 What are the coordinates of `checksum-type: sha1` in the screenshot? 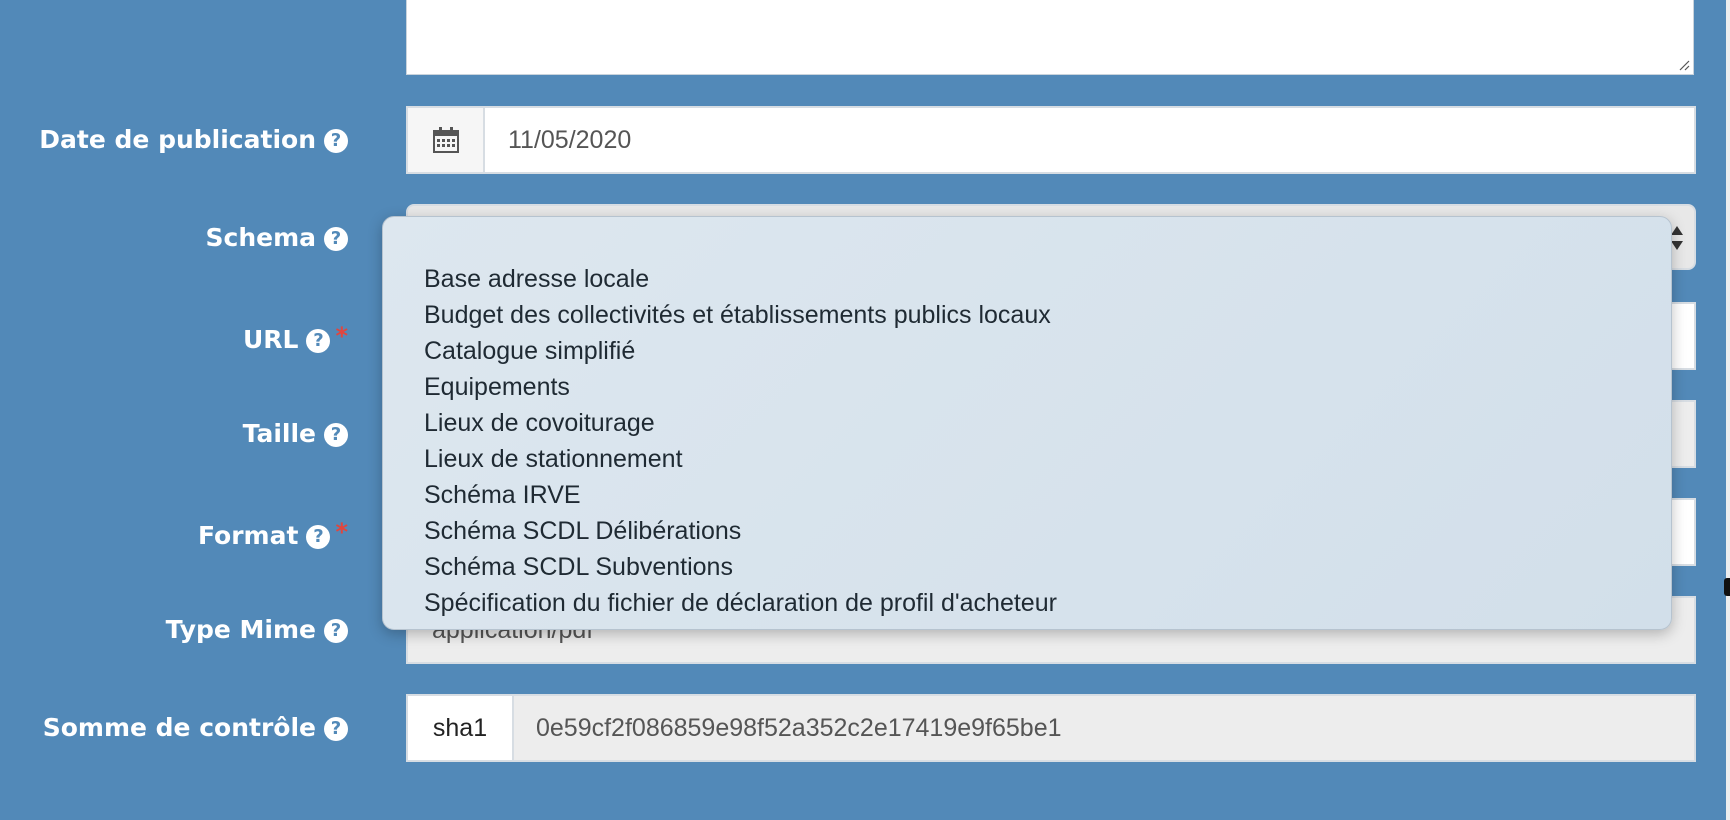 It's located at (460, 727).